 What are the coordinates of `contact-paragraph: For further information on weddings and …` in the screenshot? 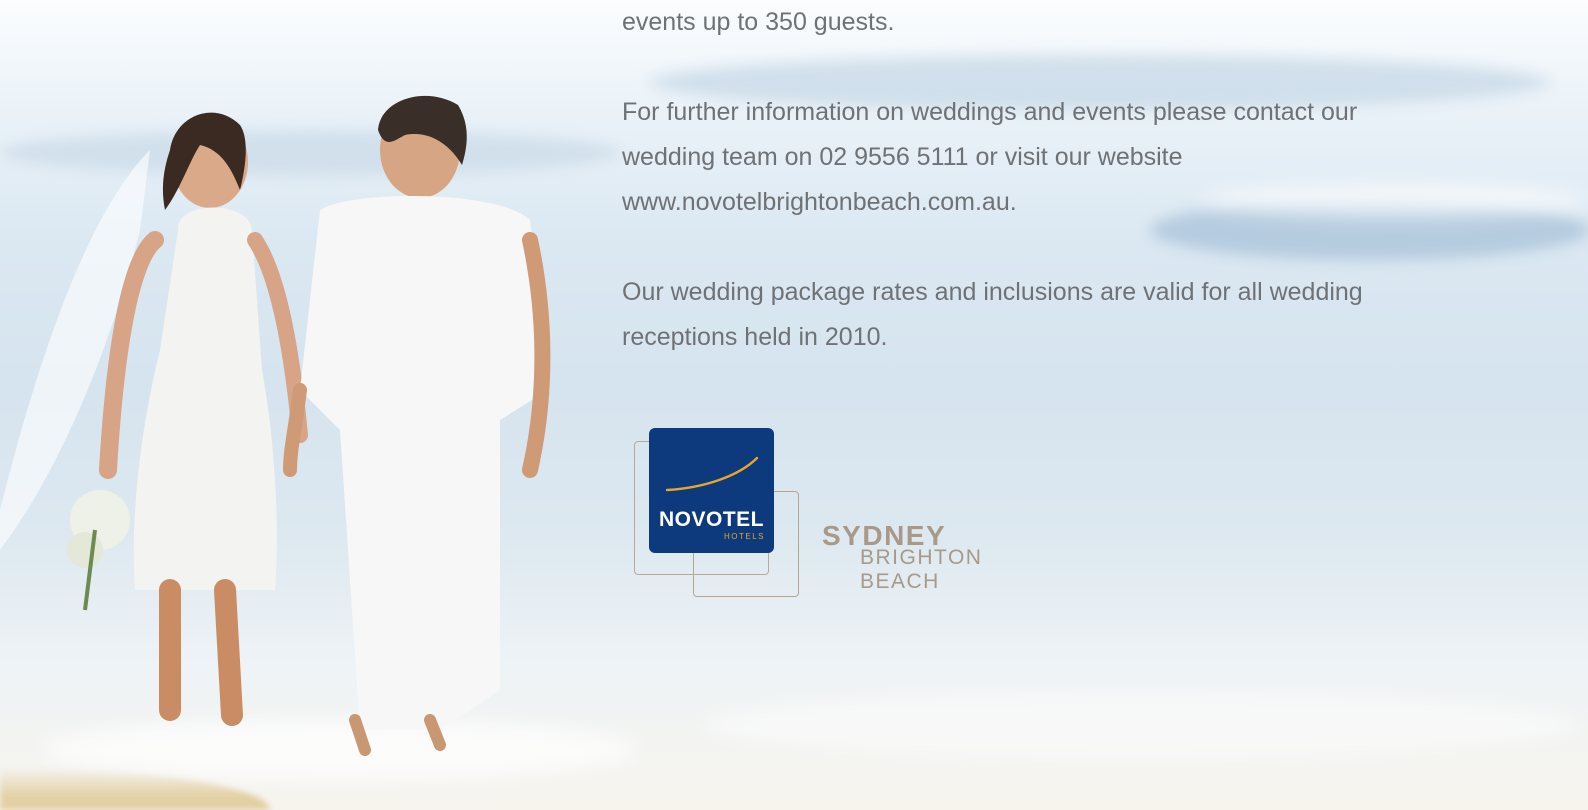 It's located at (1022, 157).